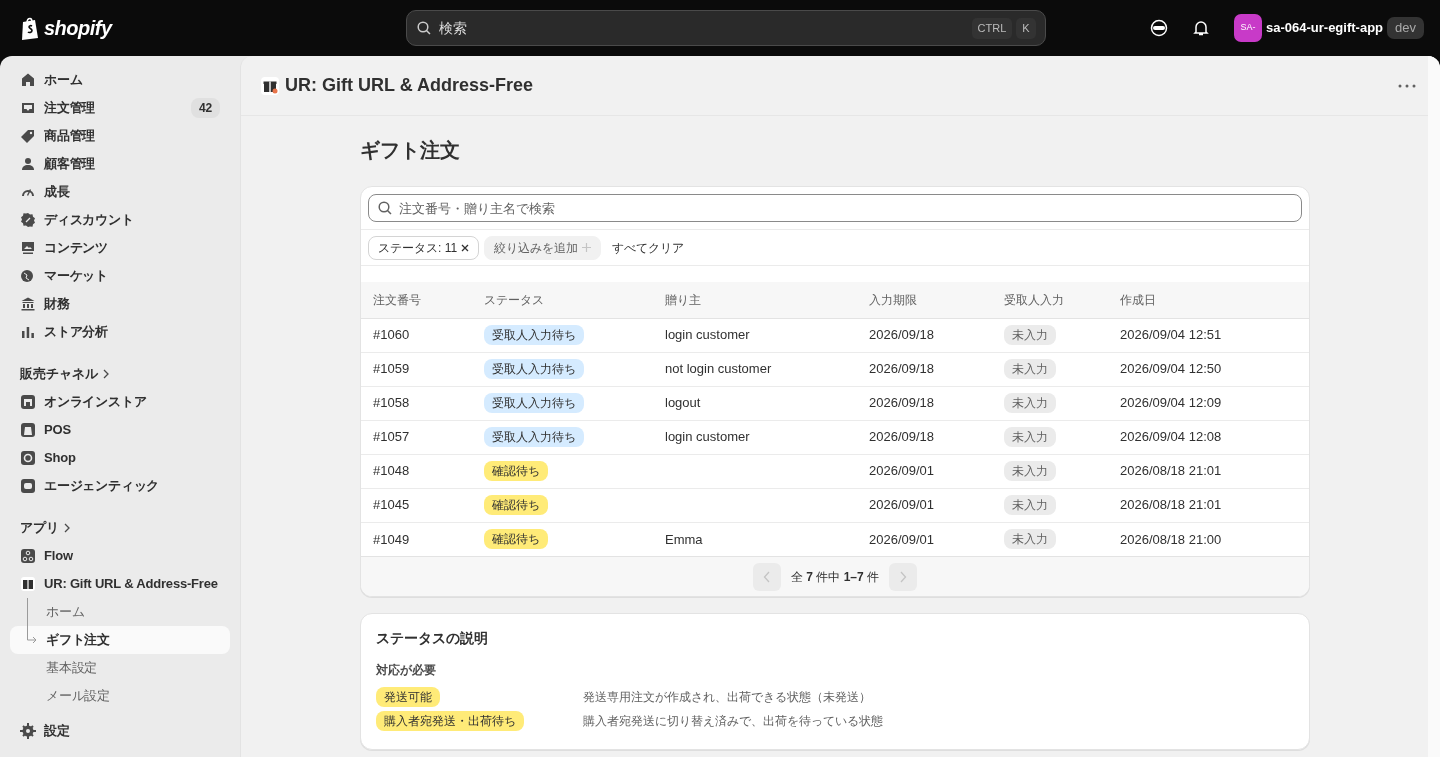 This screenshot has width=1440, height=757. What do you see at coordinates (120, 668) in the screenshot?
I see `sidebar-item: 基本設定` at bounding box center [120, 668].